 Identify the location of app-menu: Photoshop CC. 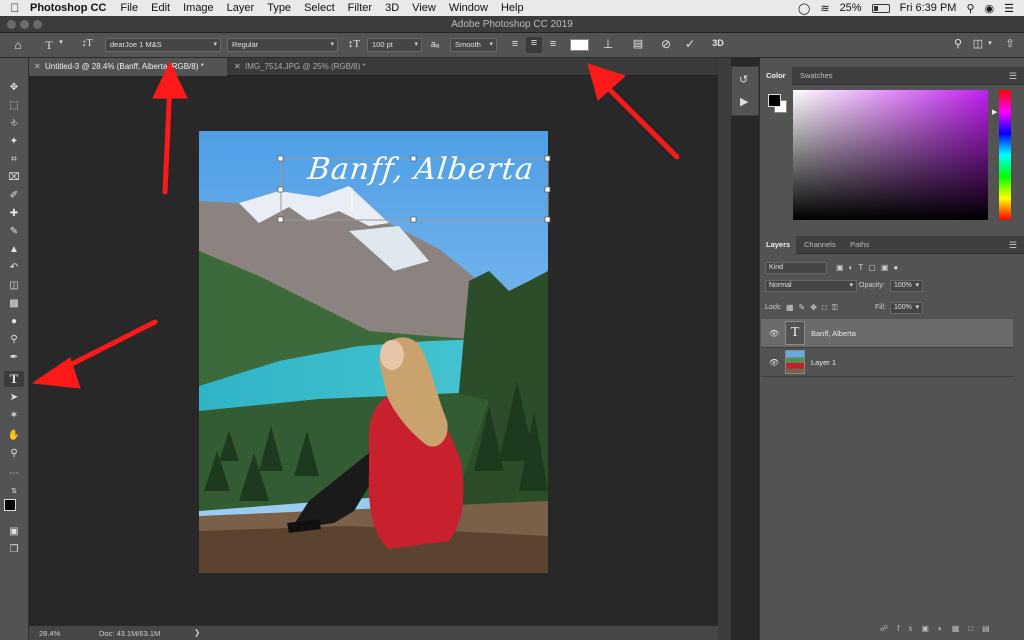
(68, 8).